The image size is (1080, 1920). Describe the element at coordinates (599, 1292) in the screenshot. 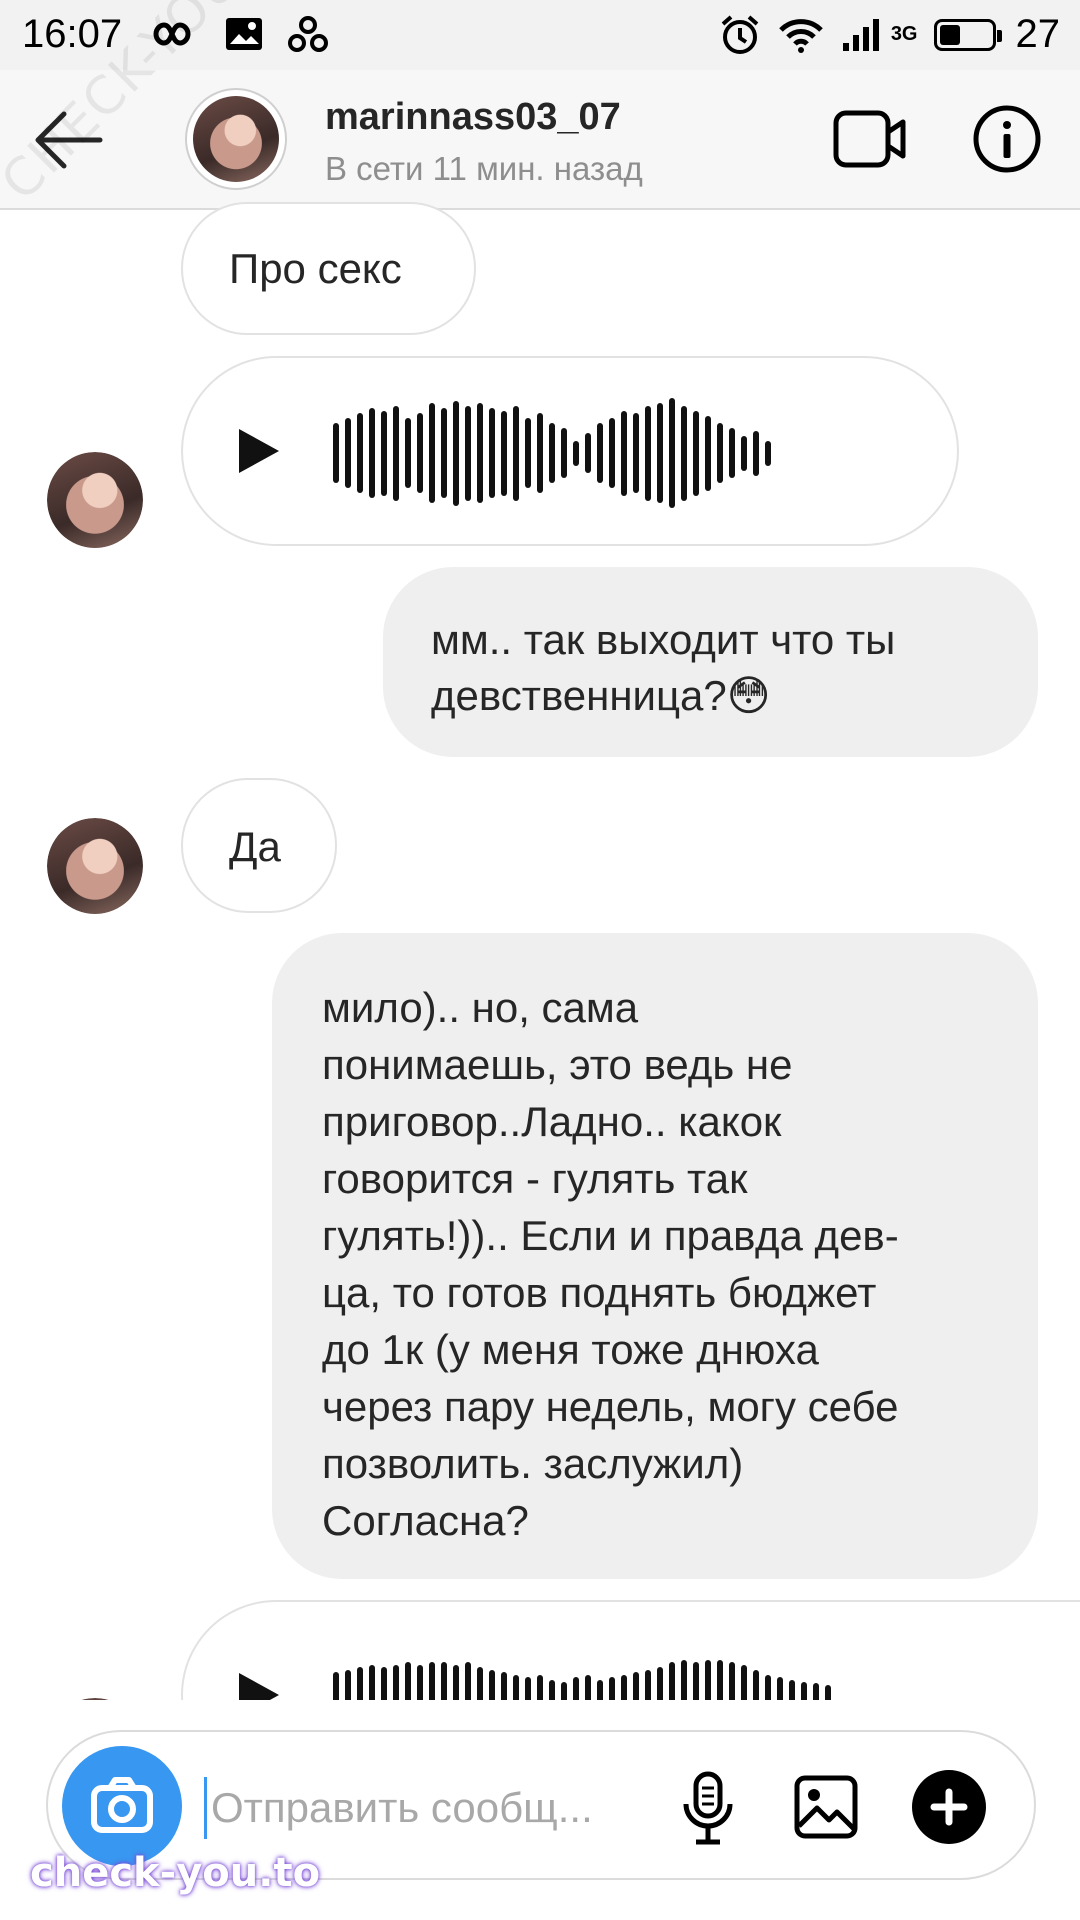

I see `message-text-line: ца, то готов поднять бюджет` at that location.